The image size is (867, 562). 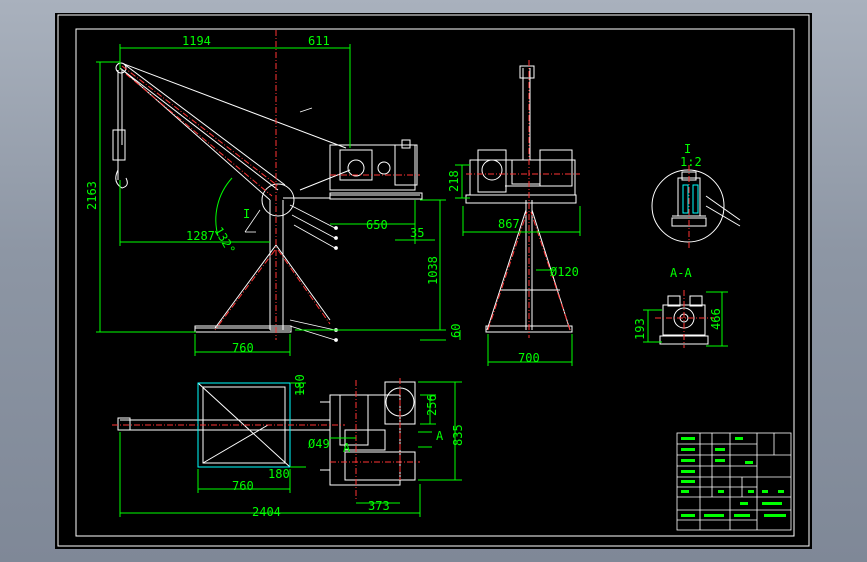 I want to click on detail-I-label: I, so click(x=687, y=149).